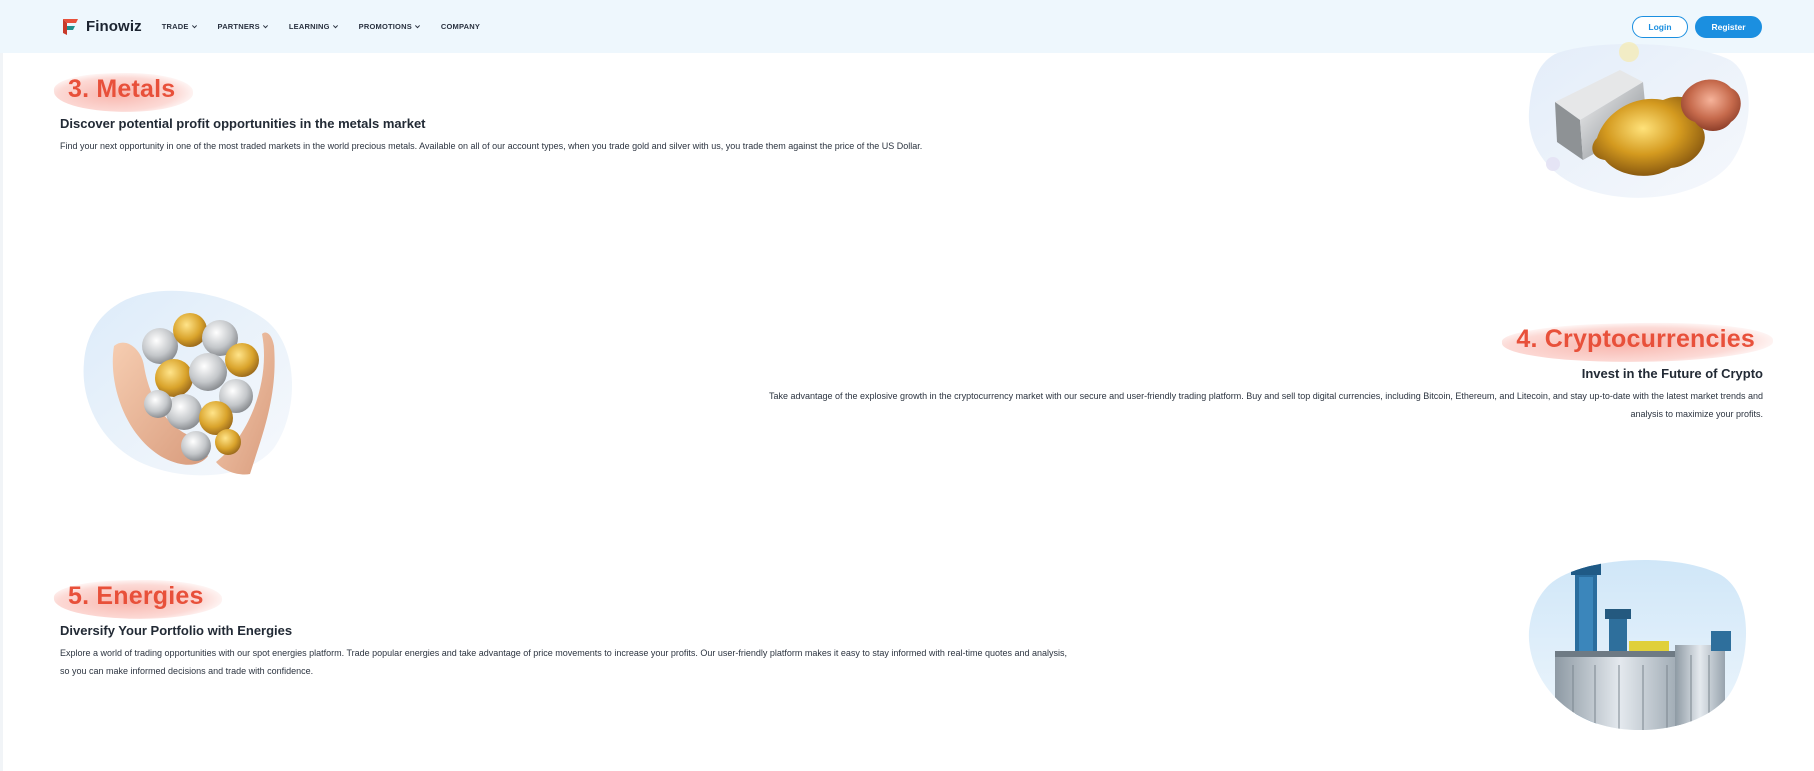 This screenshot has height=771, width=1814. Describe the element at coordinates (114, 26) in the screenshot. I see `brand-name: Finowiz` at that location.